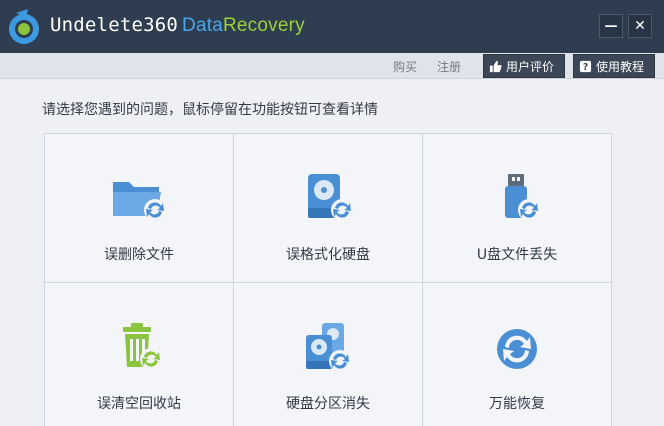 The image size is (664, 426). Describe the element at coordinates (142, 346) in the screenshot. I see `recycle-bin-recover-icon` at that location.